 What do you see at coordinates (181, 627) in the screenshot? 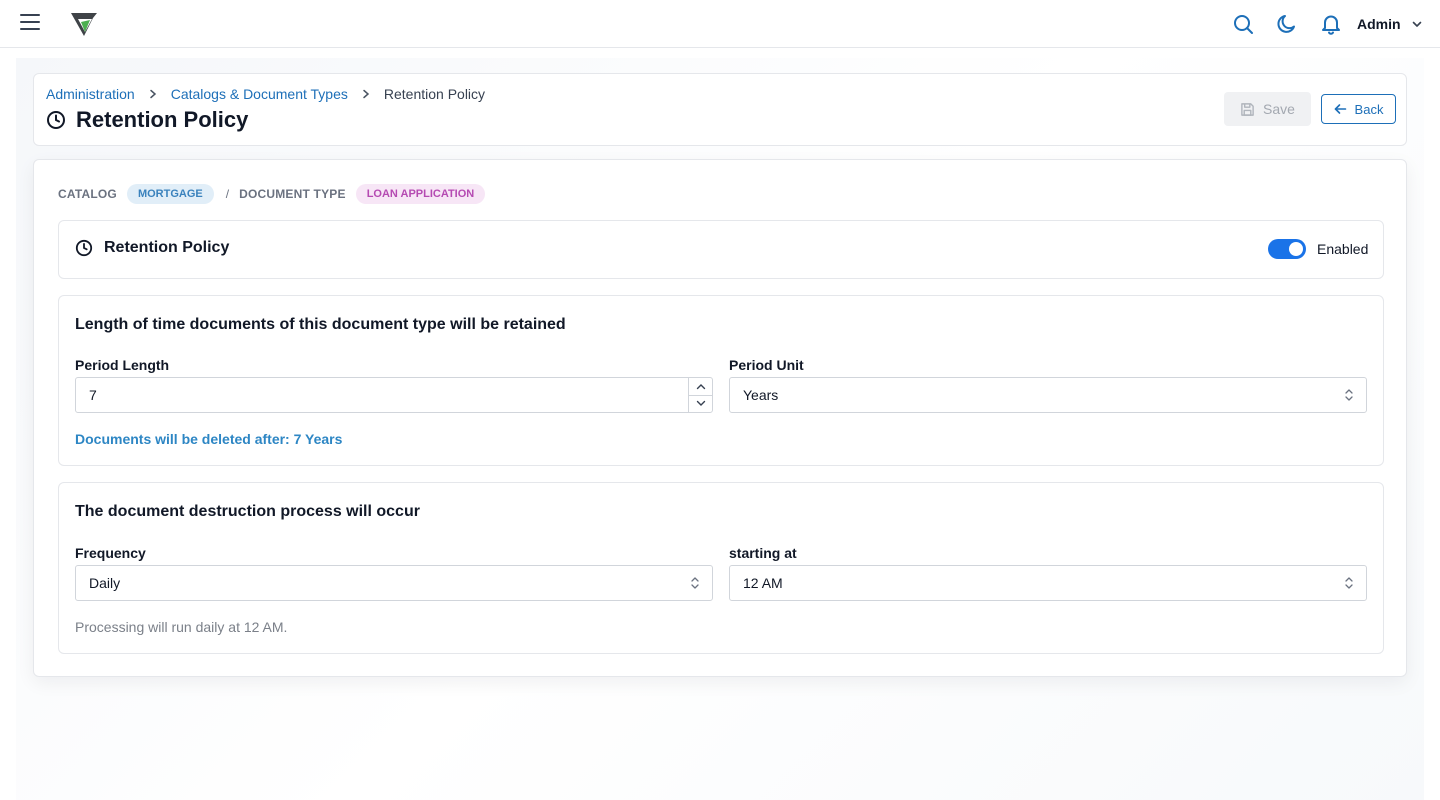
I see `processing-summary: Processing will run daily at 12 AM.` at bounding box center [181, 627].